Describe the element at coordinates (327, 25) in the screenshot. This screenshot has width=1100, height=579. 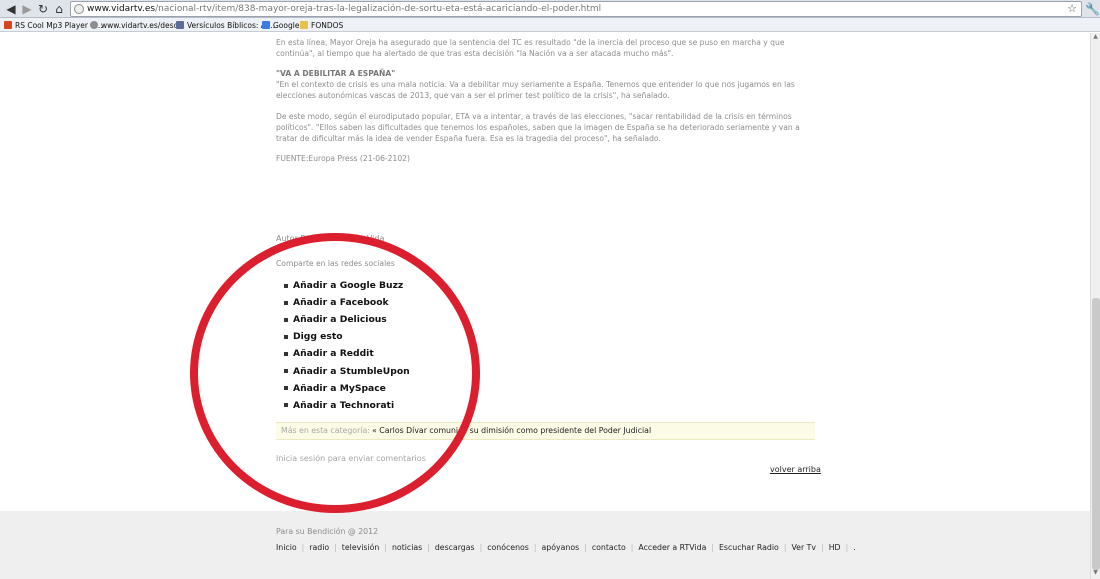
I see `bookmark-label: FONDOS` at that location.